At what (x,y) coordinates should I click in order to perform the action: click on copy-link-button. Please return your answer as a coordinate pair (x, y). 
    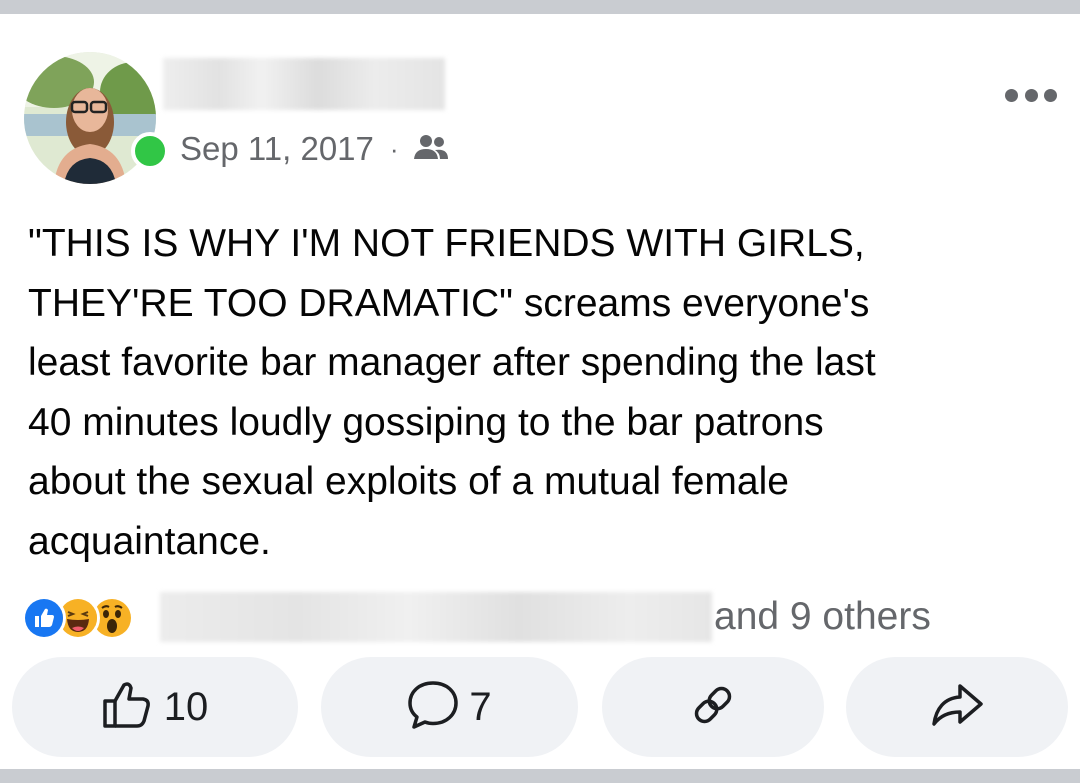
    Looking at the image, I should click on (713, 707).